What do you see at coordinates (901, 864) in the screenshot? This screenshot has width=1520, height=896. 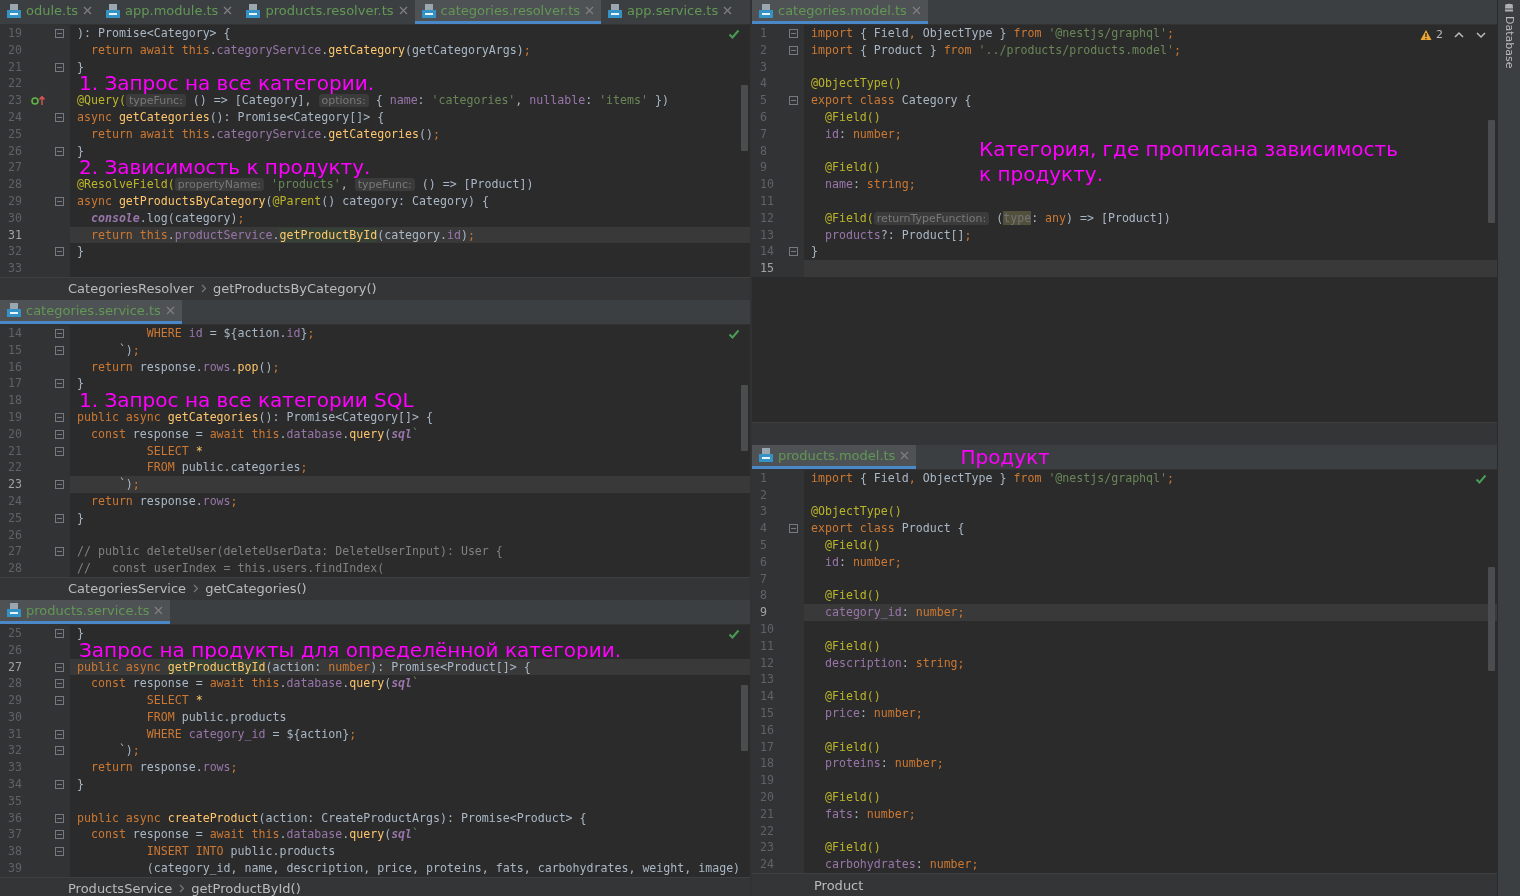 I see `code-line: carbohydrates: number;` at bounding box center [901, 864].